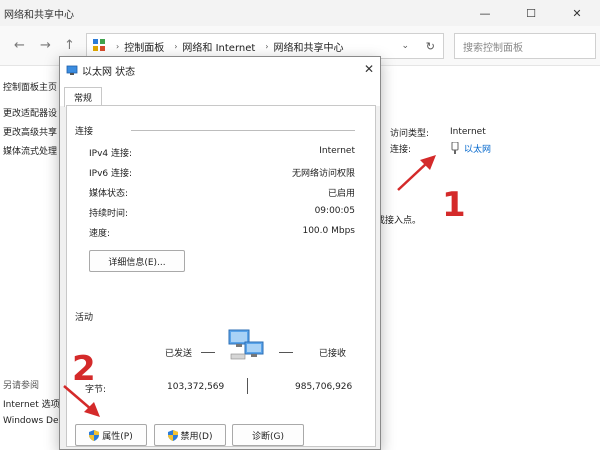 This screenshot has height=450, width=600. Describe the element at coordinates (179, 354) in the screenshot. I see `sent-label: 已发送` at that location.